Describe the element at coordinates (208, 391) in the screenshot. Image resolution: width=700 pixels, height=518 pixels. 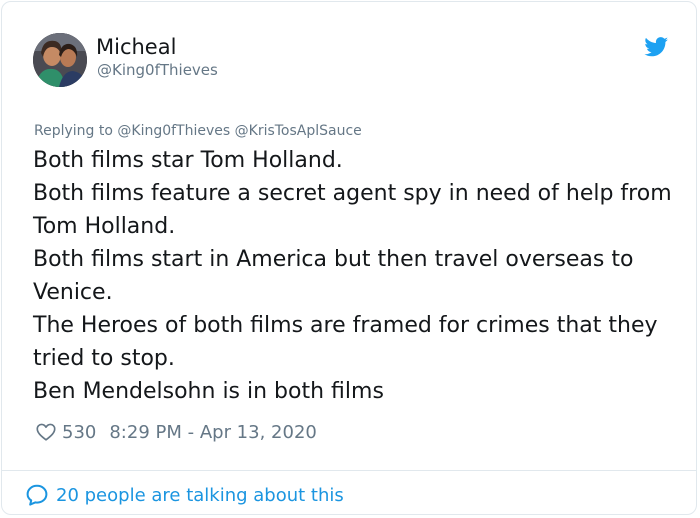
I see `tweet-line: Ben Mendelsohn is in both films` at that location.